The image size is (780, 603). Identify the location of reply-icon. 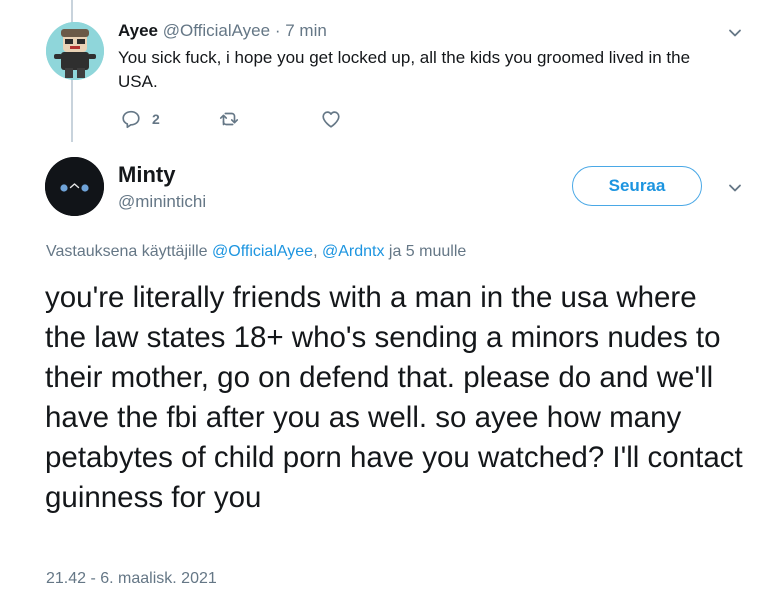
(131, 119).